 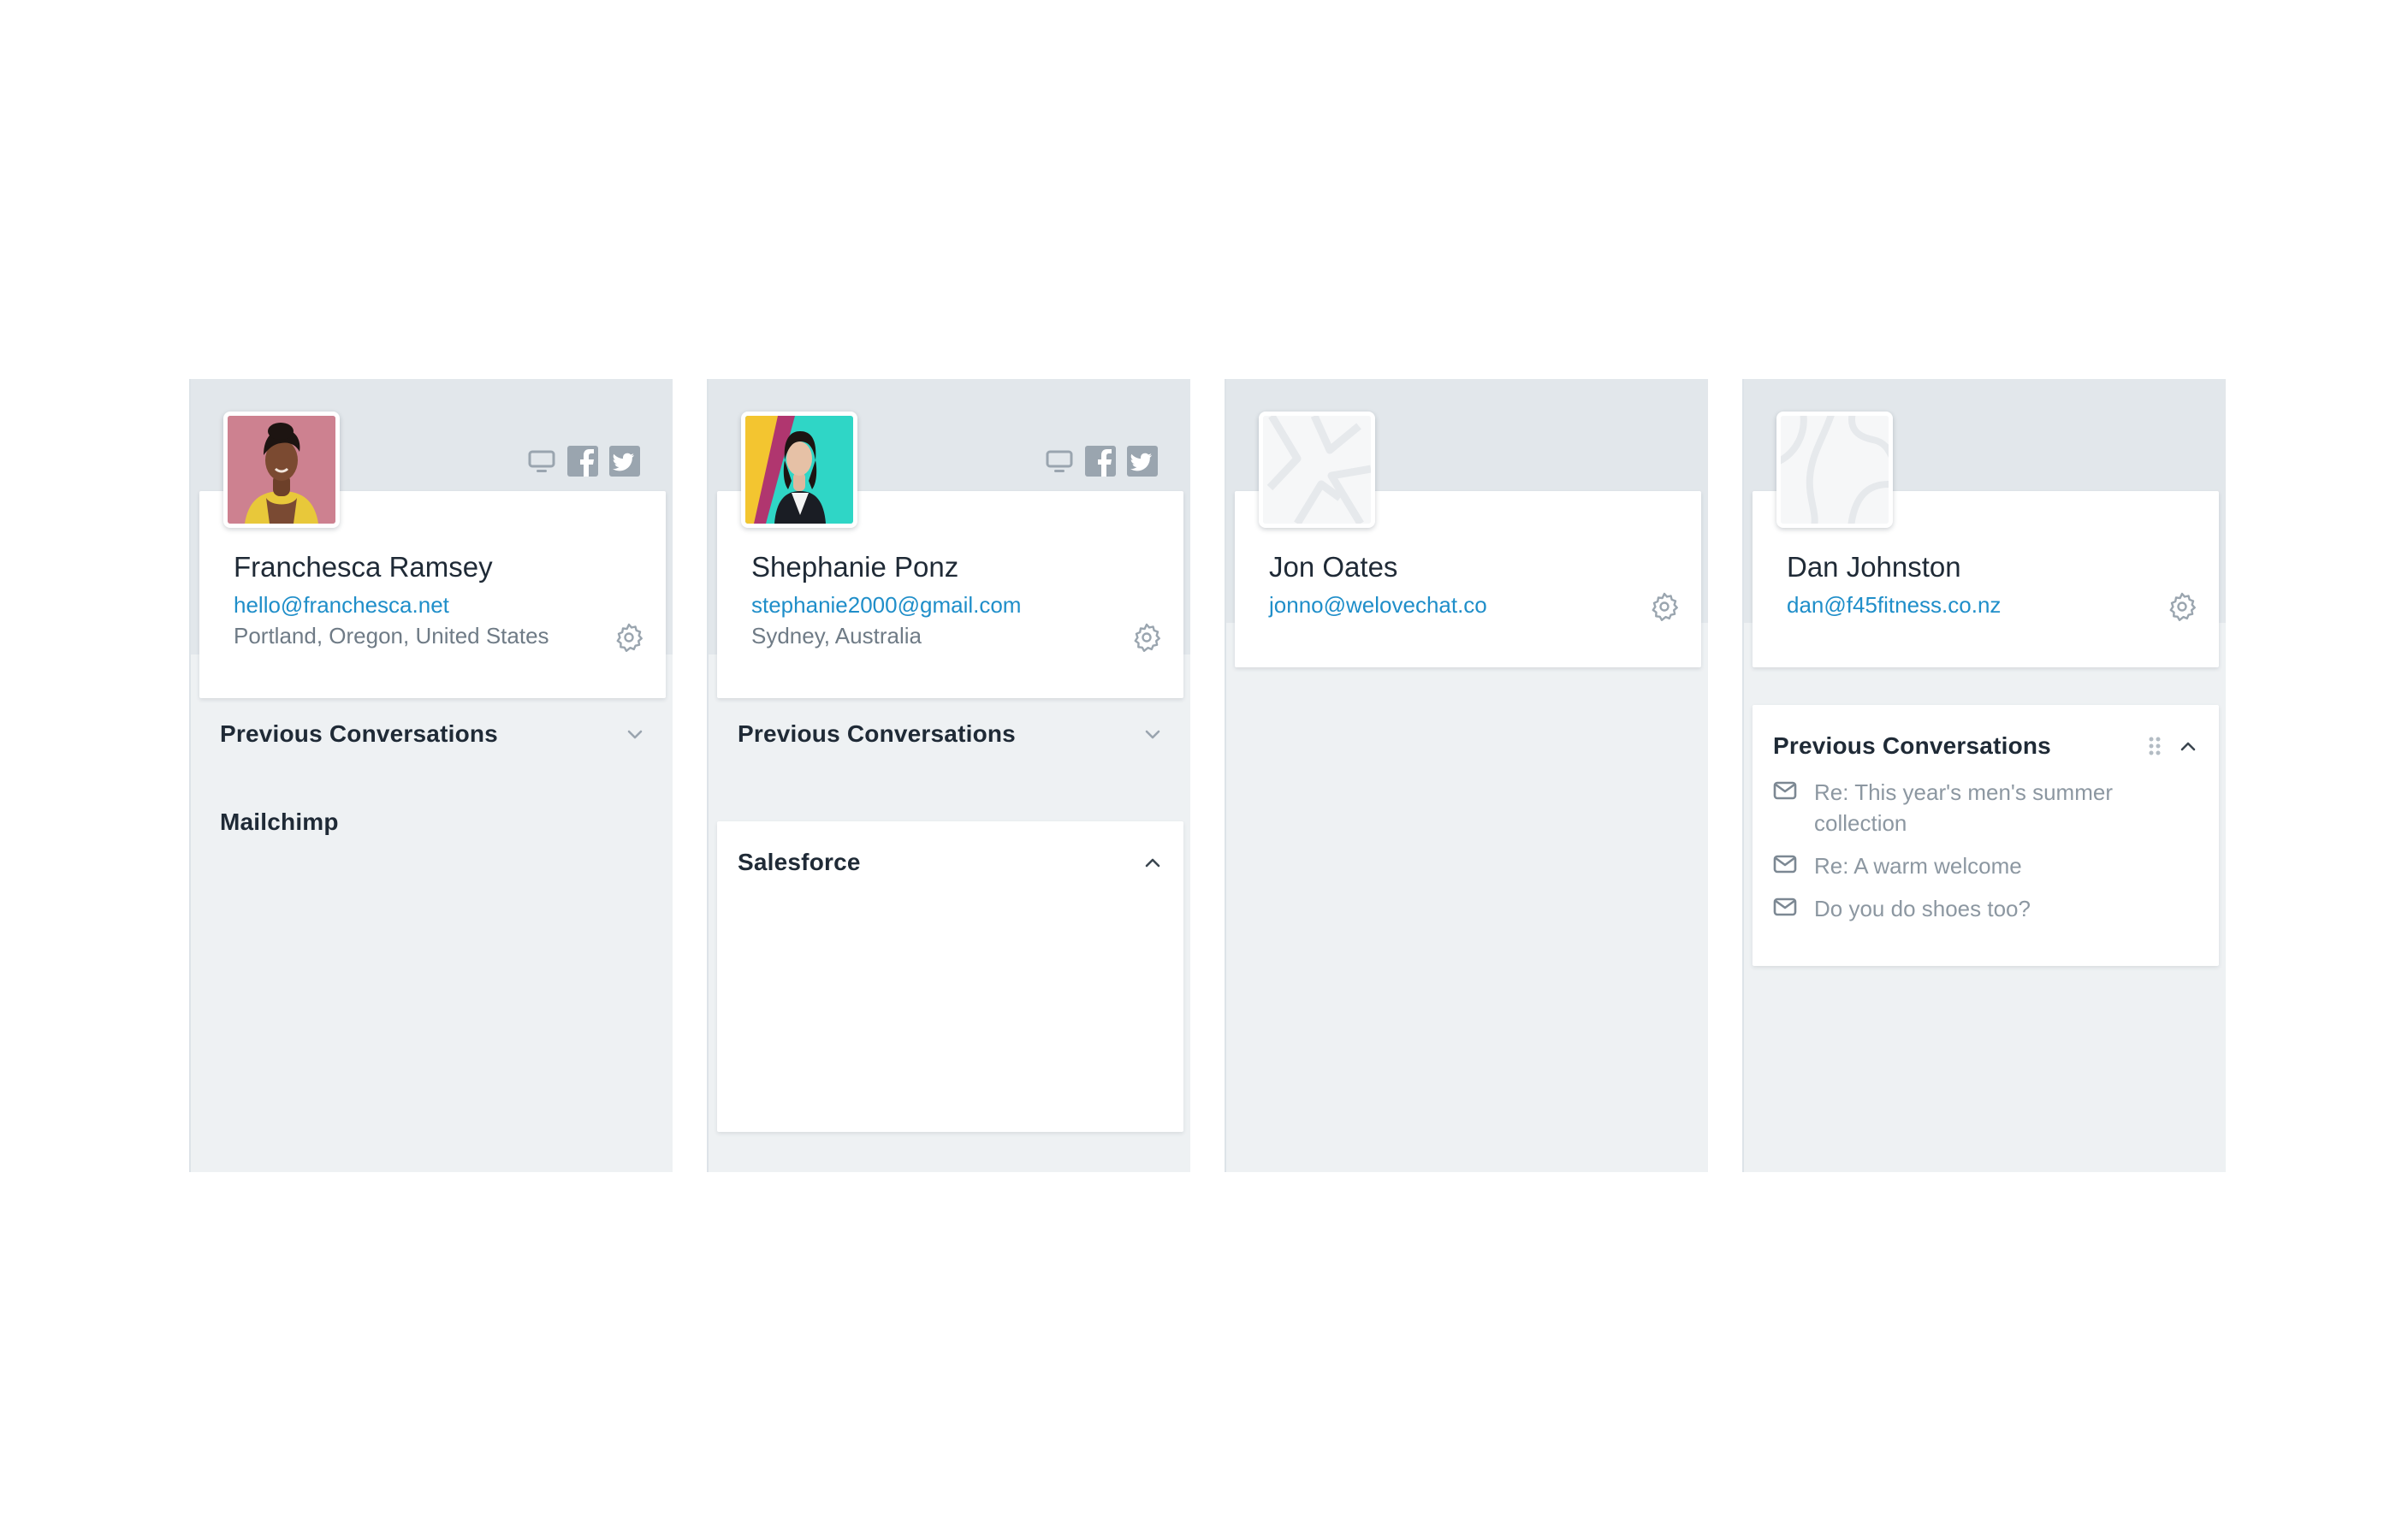 I want to click on section-mailchimp: Mailchimp, so click(x=432, y=822).